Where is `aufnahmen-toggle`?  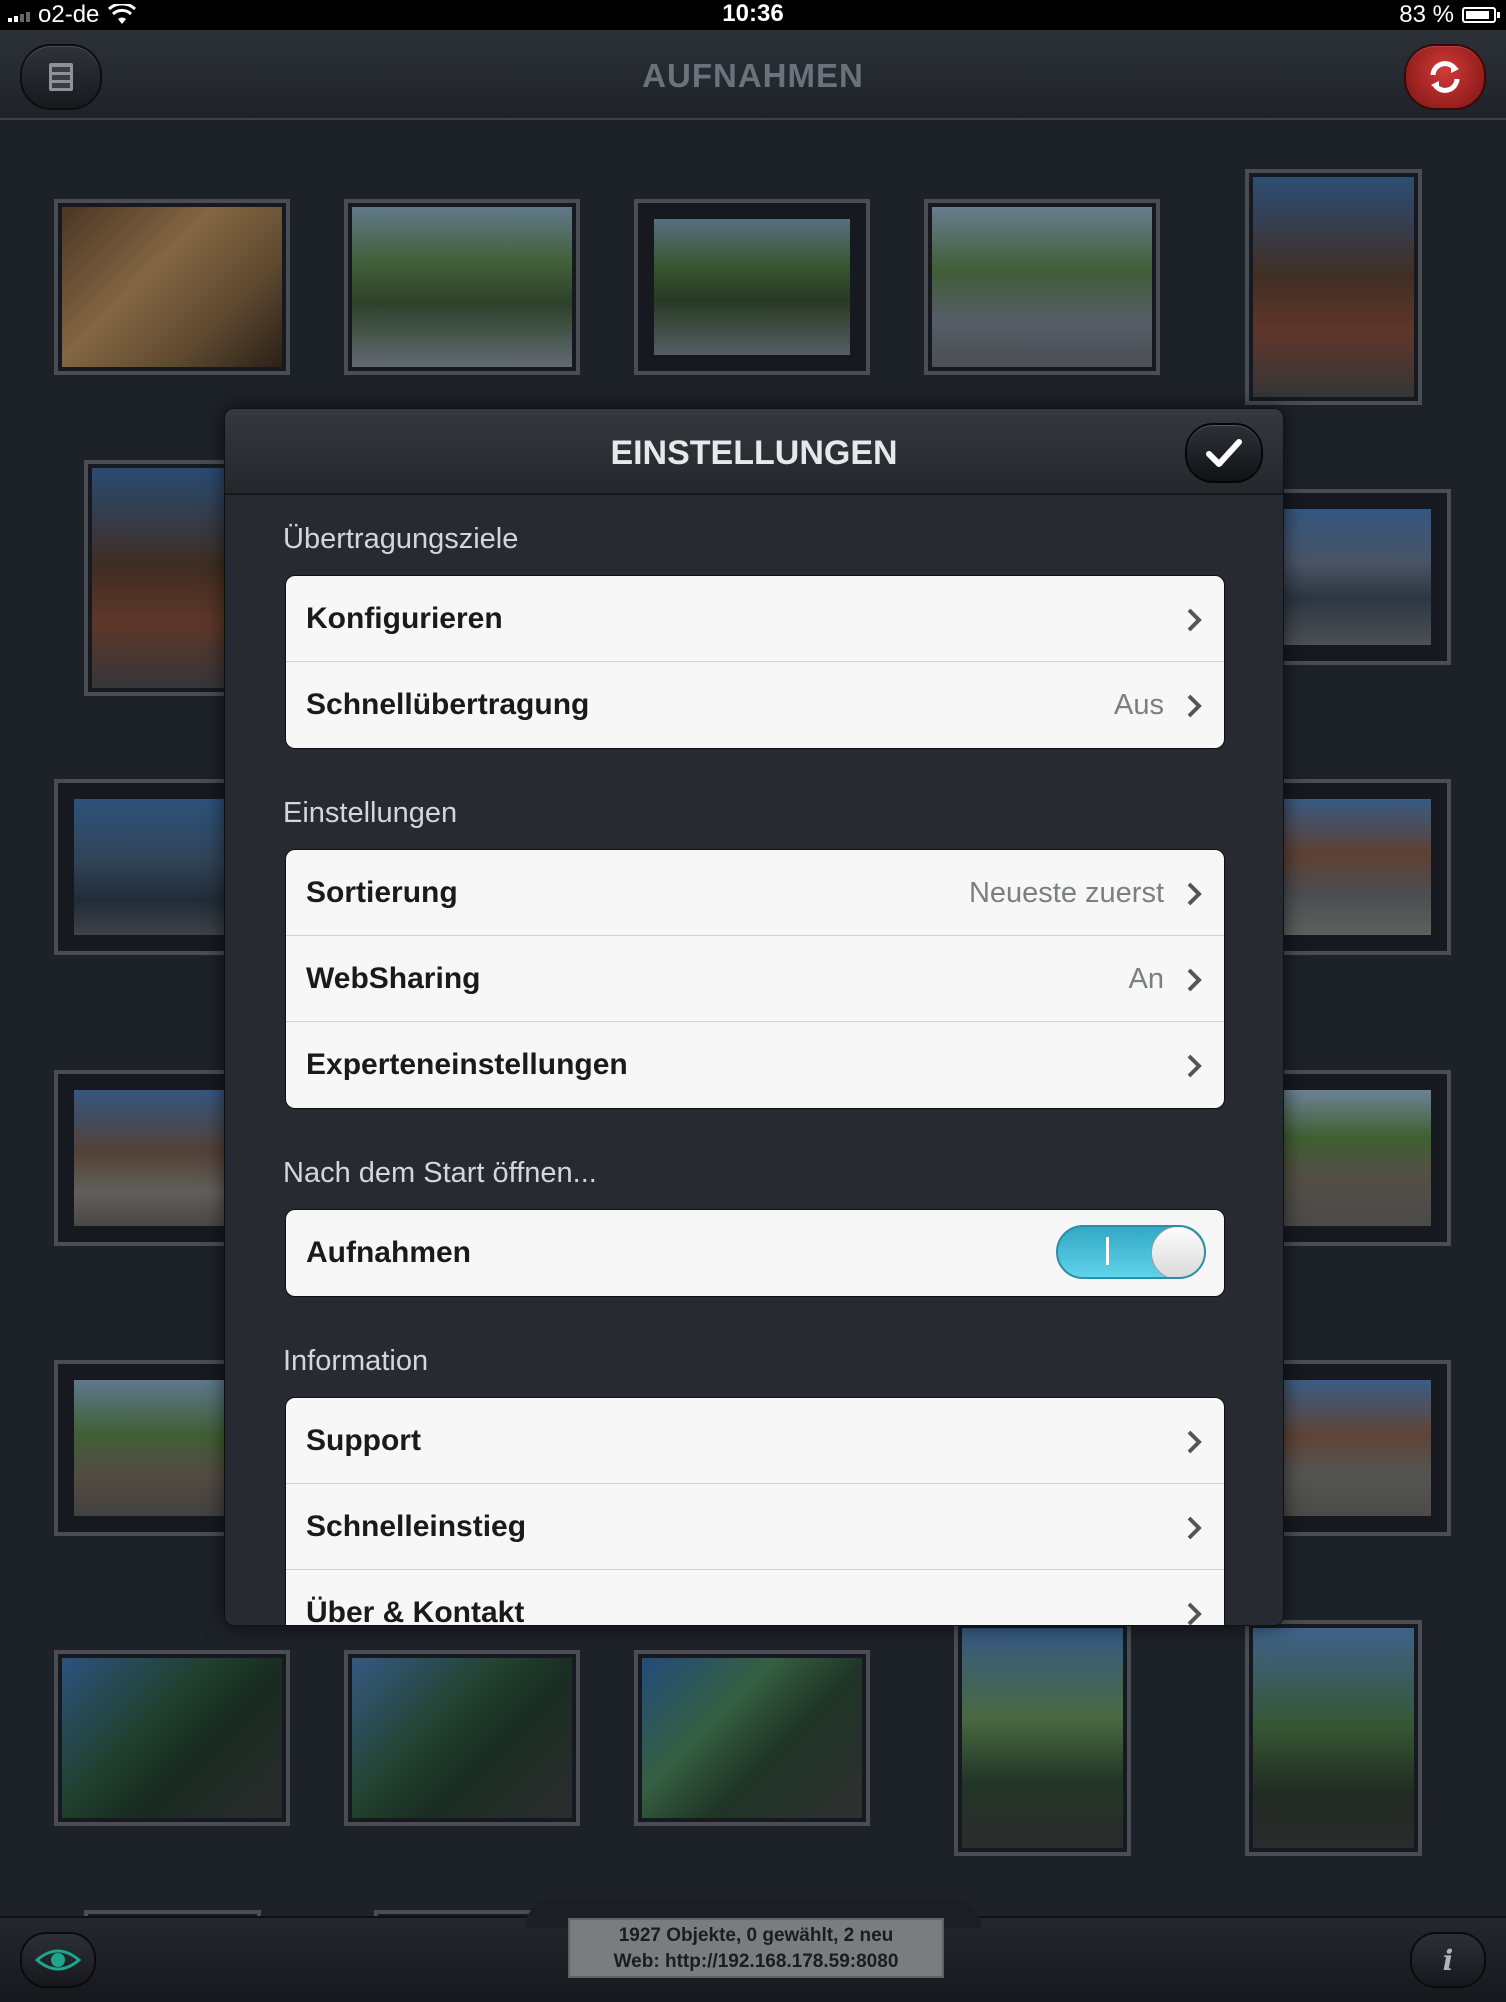
aufnahmen-toggle is located at coordinates (1131, 1252).